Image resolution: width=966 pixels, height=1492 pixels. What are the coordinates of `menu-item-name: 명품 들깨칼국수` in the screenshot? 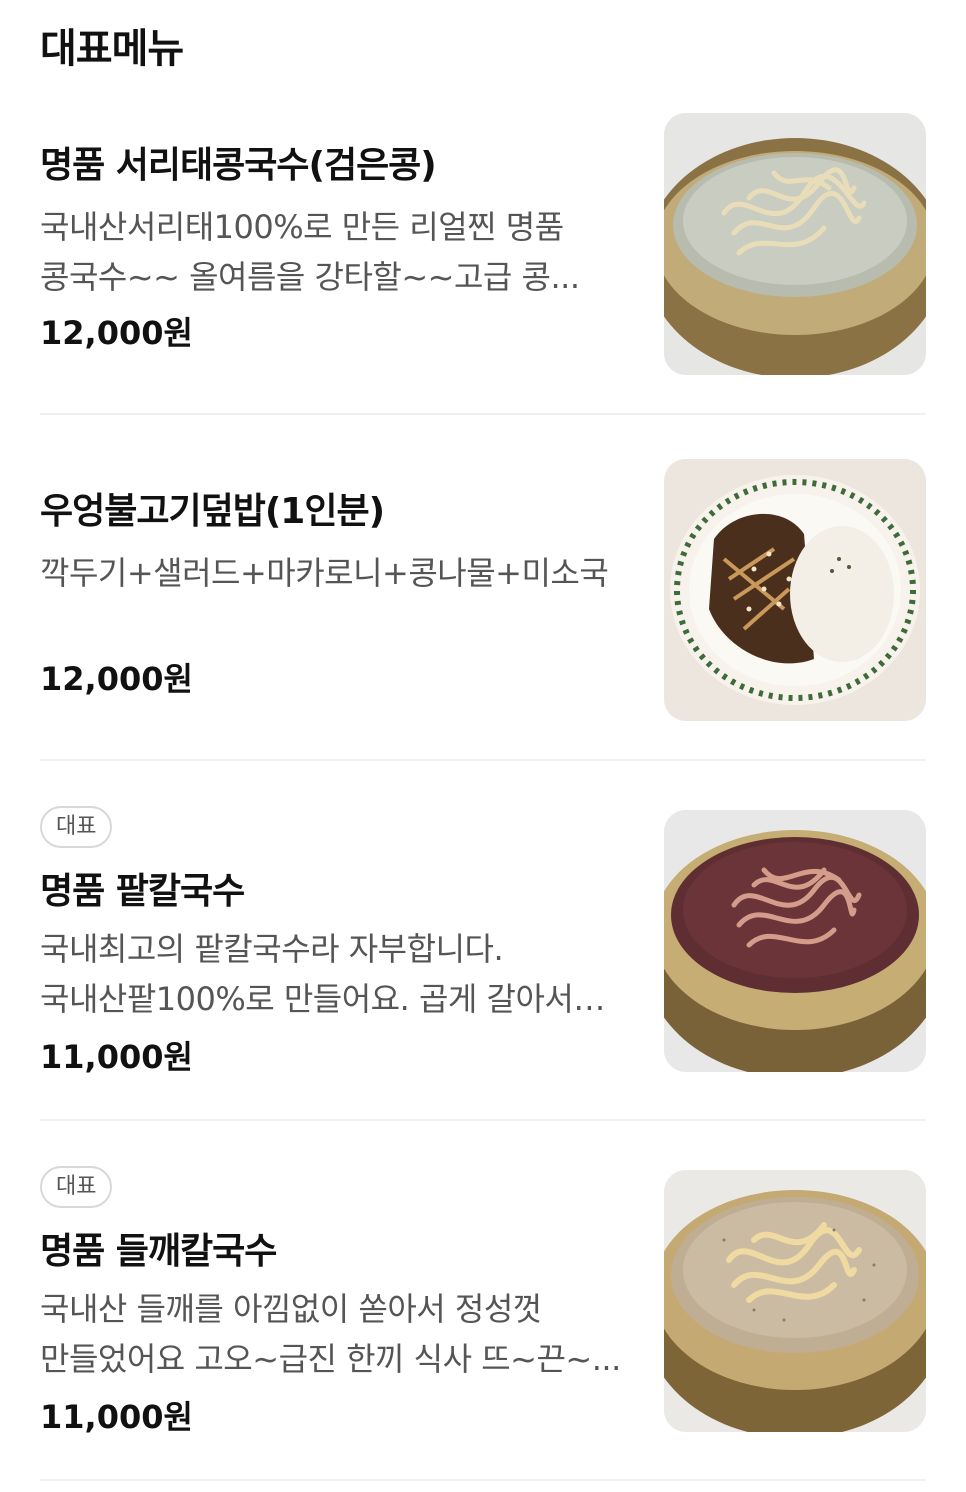 It's located at (158, 1251).